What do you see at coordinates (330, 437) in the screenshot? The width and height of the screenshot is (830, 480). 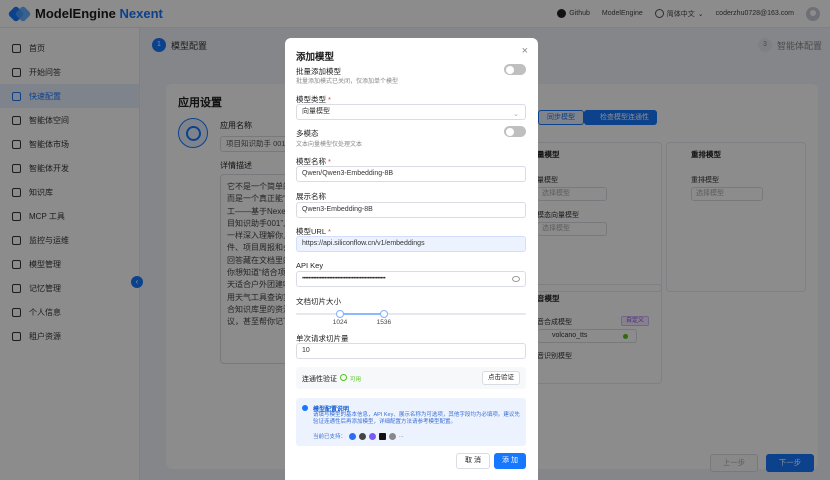 I see `providers-label: 当前已支持：` at bounding box center [330, 437].